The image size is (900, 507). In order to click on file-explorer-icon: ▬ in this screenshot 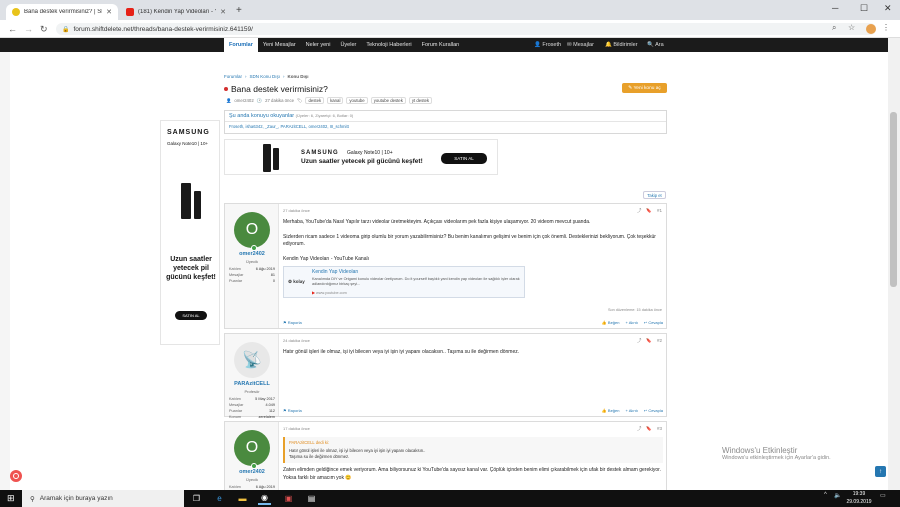, I will do `click(242, 498)`.